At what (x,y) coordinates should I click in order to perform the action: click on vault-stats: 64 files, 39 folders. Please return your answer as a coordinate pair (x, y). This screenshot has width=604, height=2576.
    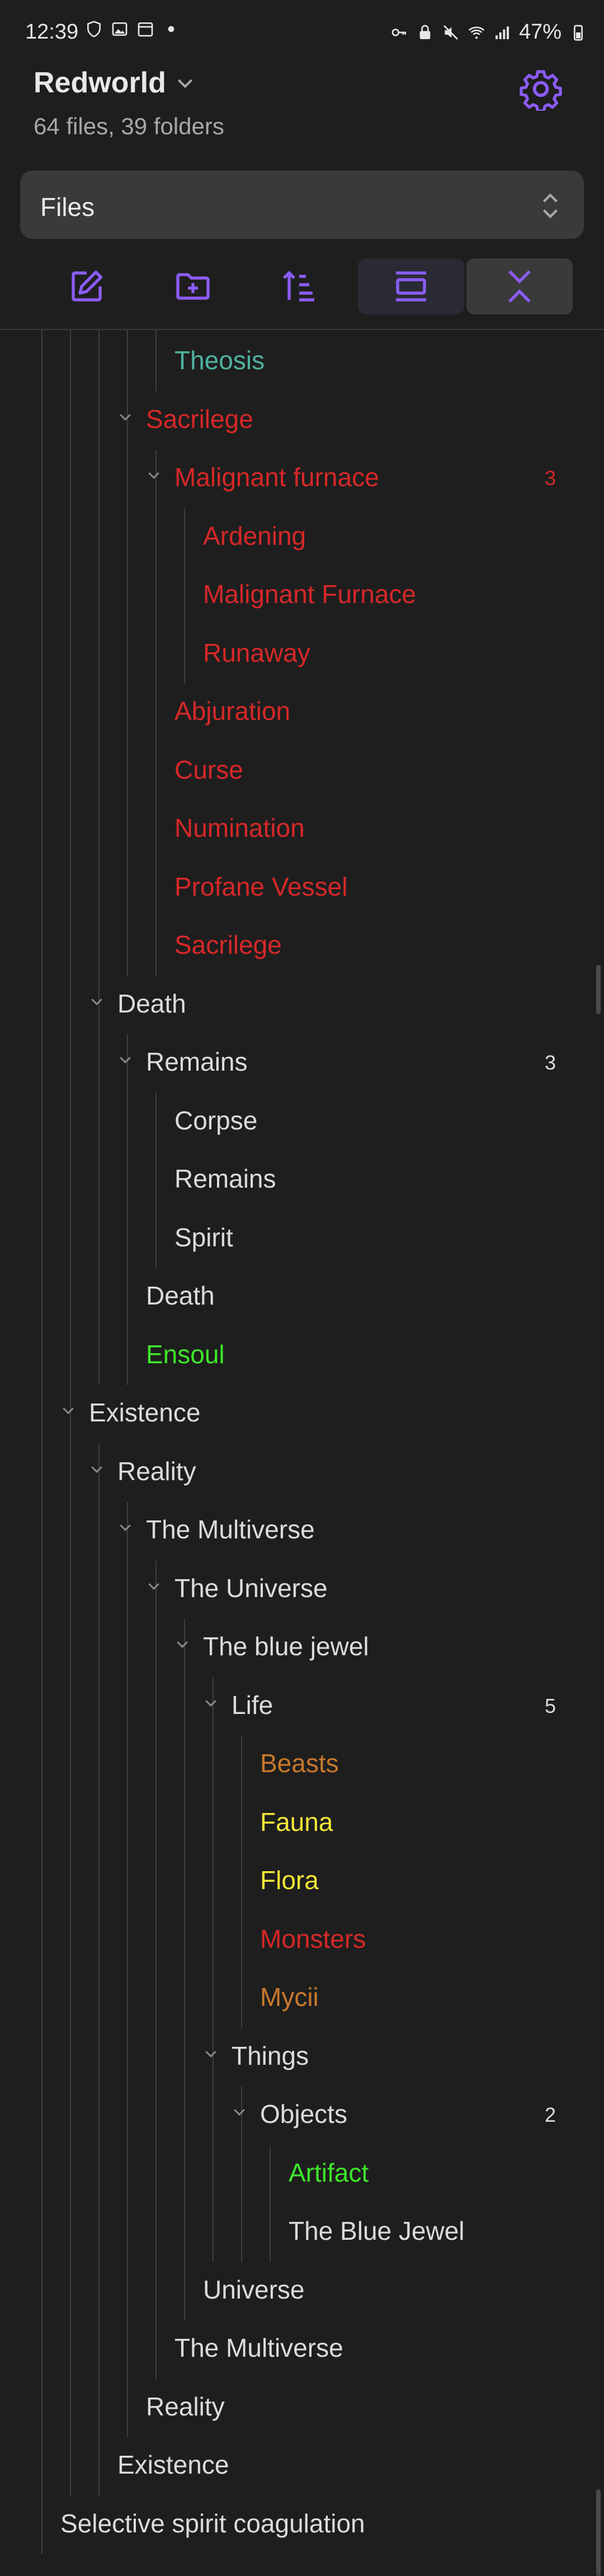
    Looking at the image, I should click on (129, 126).